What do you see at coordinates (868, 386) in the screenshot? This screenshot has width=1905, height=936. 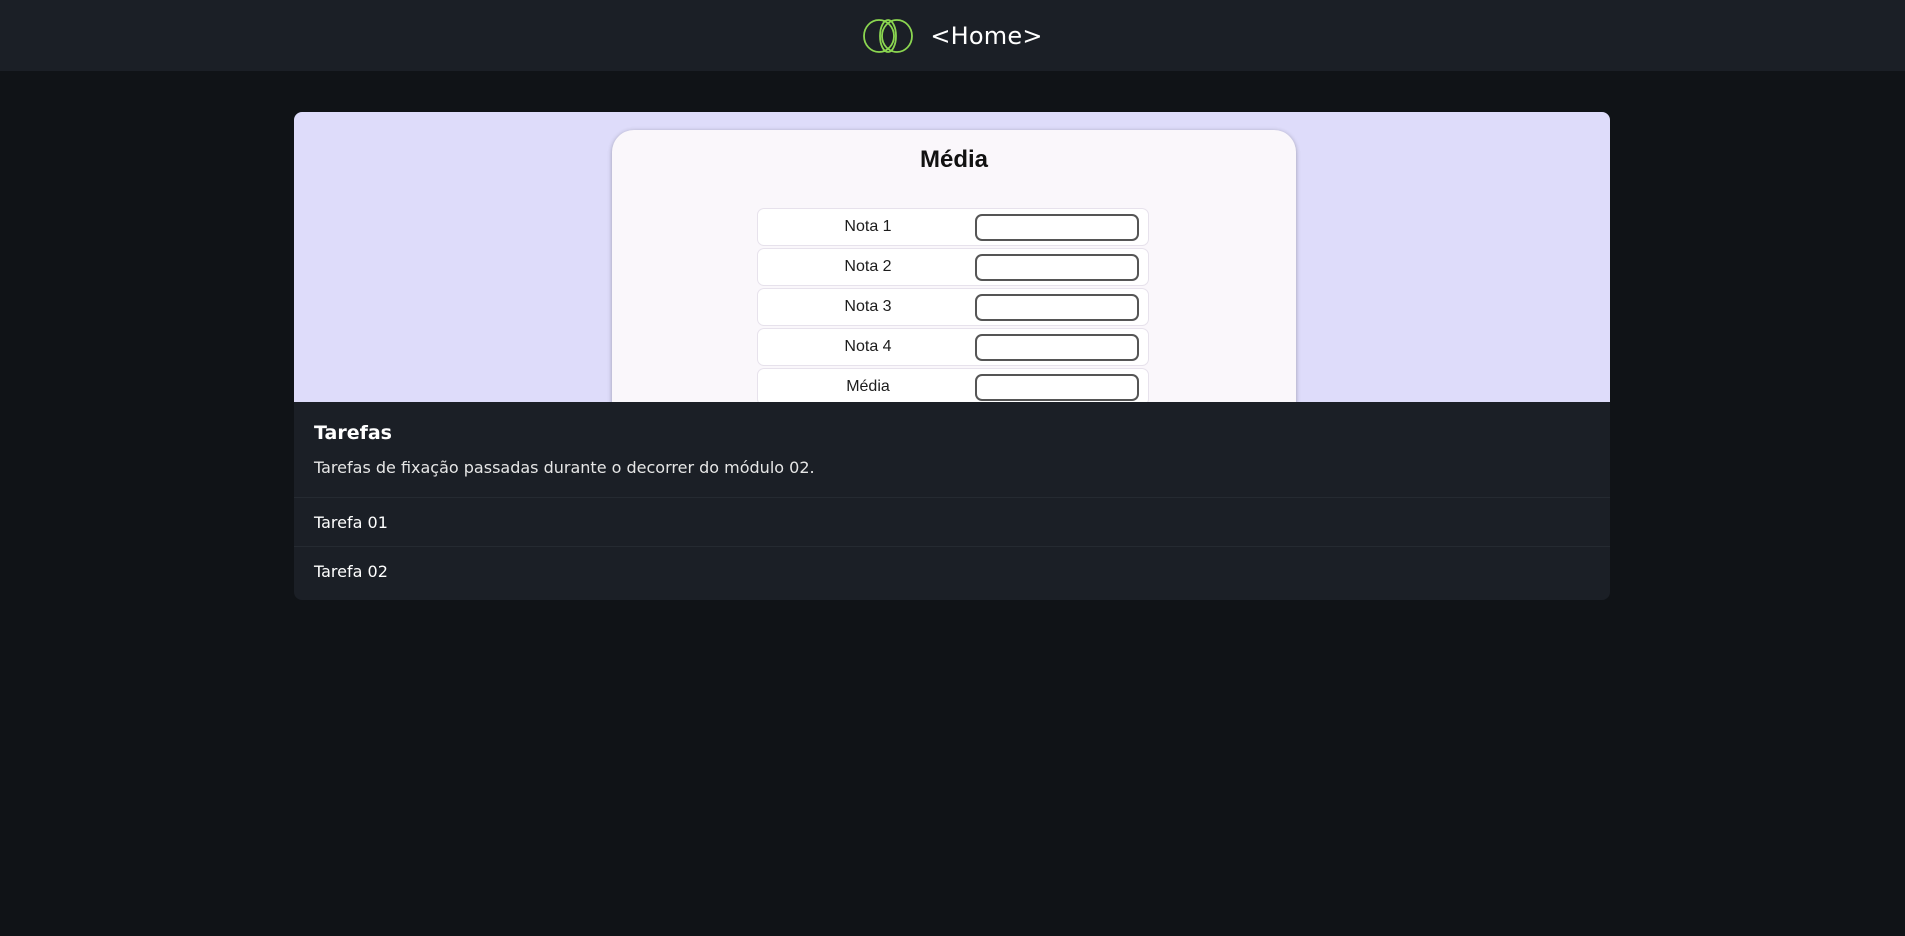 I see `grade-label: Média` at bounding box center [868, 386].